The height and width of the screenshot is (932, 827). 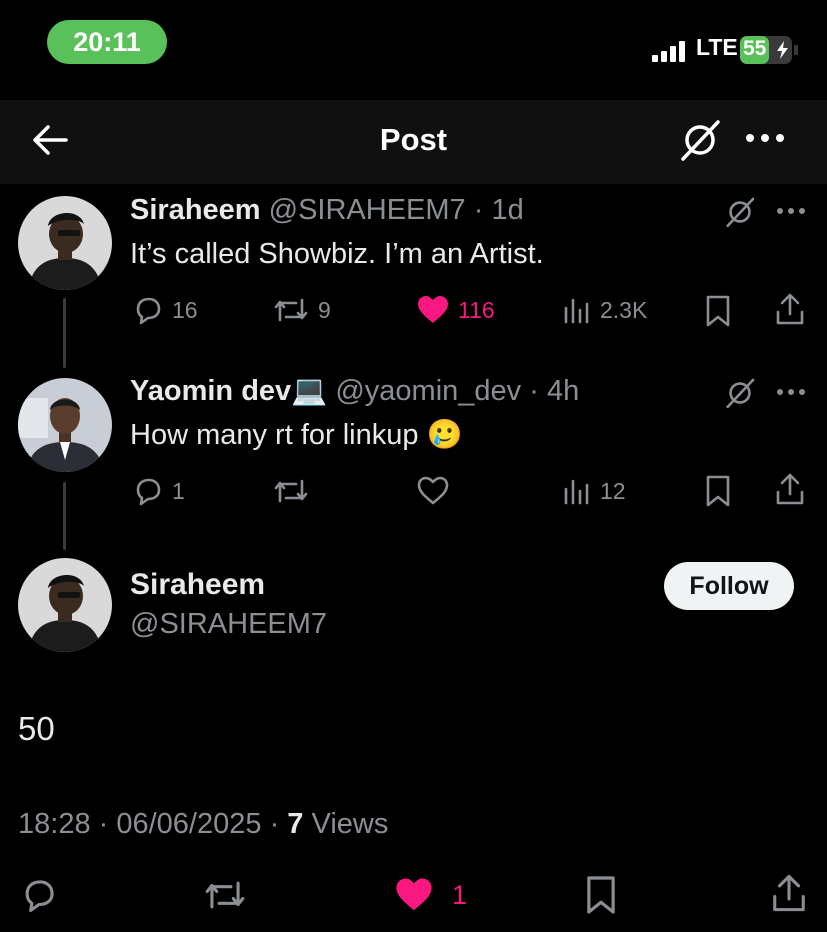 I want to click on post-meta: 18:28 · 06/06/2025 · 7 Views, so click(x=203, y=824).